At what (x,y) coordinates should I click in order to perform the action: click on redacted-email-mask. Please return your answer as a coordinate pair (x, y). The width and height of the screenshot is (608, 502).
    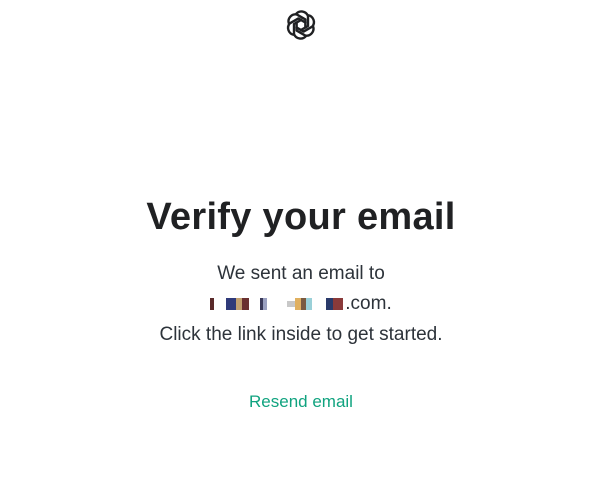
    Looking at the image, I should click on (277, 304).